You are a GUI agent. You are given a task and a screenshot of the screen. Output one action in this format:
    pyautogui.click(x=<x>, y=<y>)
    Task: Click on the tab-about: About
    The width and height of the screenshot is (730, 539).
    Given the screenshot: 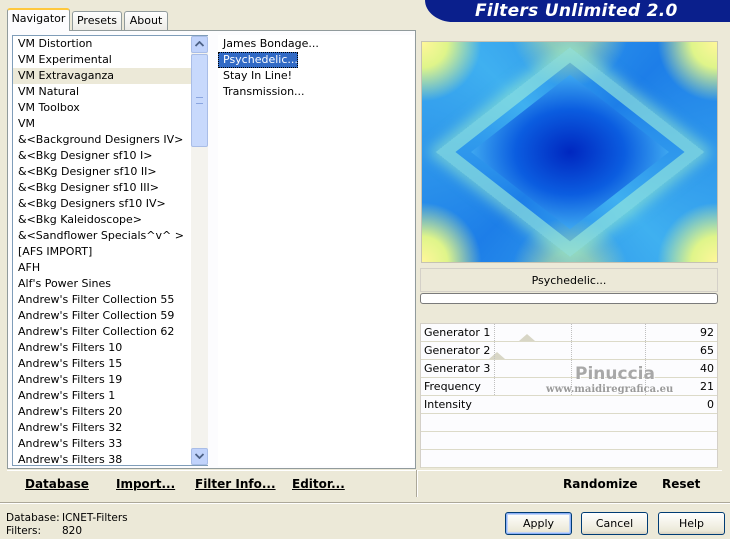 What is the action you would take?
    pyautogui.click(x=146, y=20)
    